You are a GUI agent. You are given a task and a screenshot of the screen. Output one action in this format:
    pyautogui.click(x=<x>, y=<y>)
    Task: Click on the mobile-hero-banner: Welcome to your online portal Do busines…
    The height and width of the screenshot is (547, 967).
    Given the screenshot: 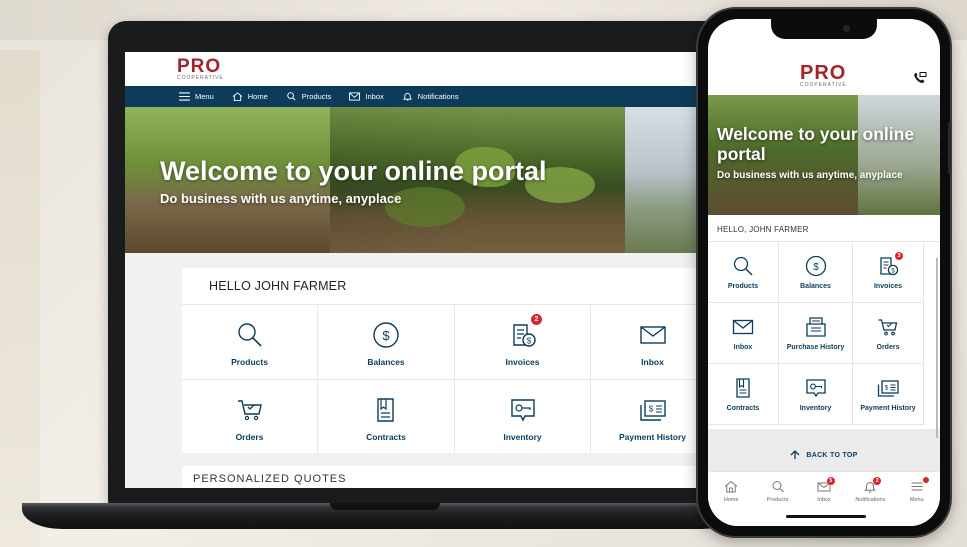 What is the action you would take?
    pyautogui.click(x=824, y=155)
    